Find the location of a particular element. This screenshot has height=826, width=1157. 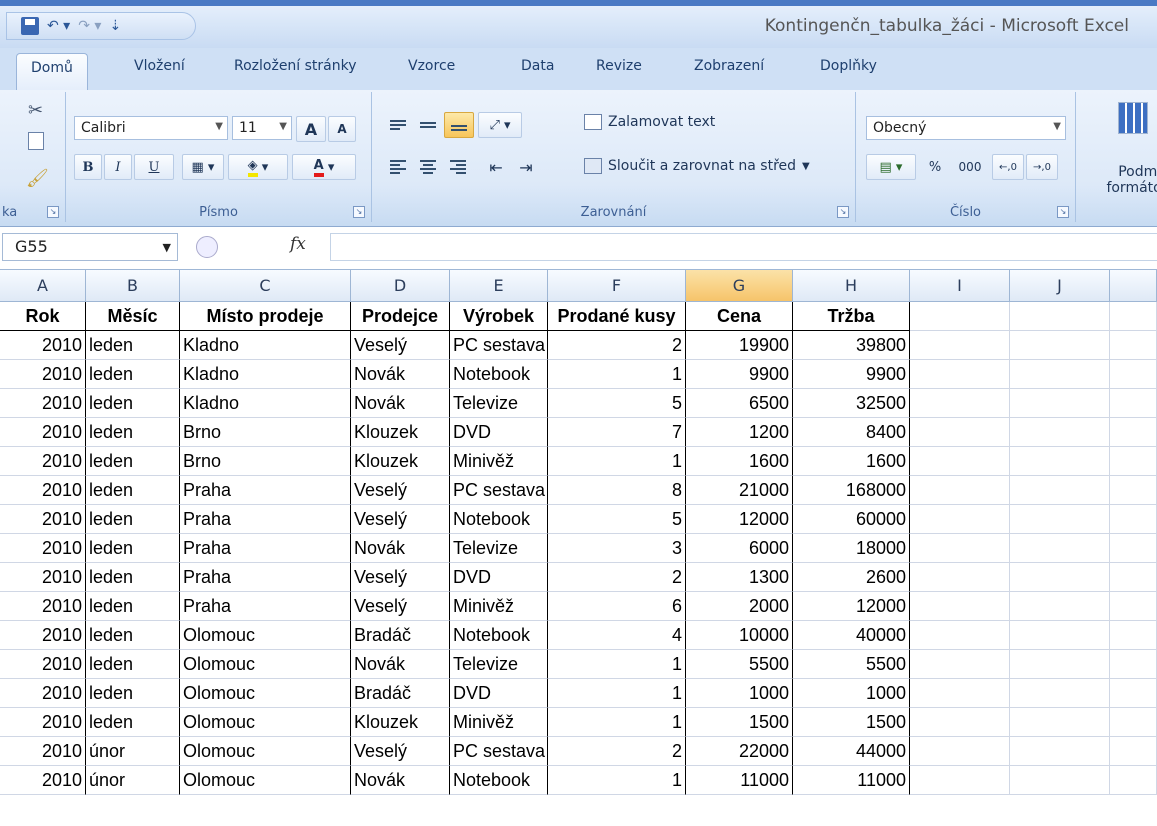

table-cell: 1300 is located at coordinates (739, 577).